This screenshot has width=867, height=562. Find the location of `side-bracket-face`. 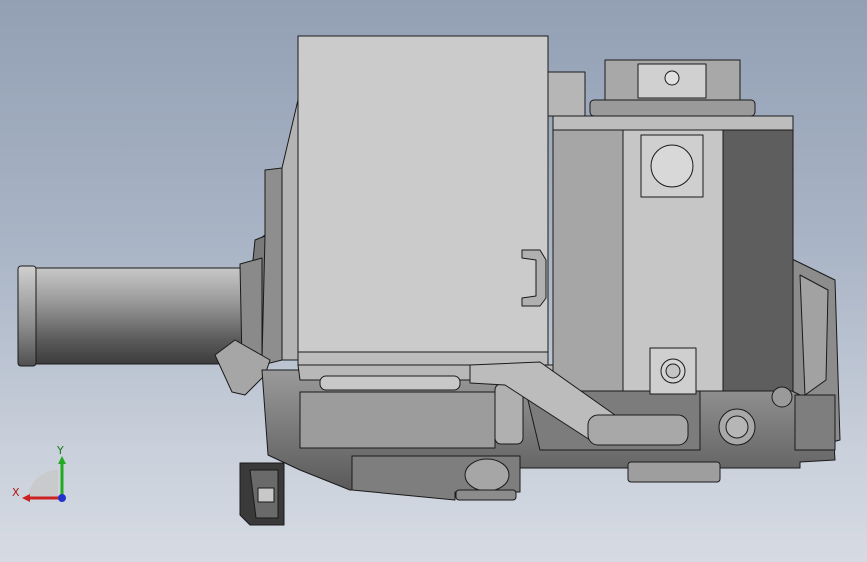

side-bracket-face is located at coordinates (290, 230).